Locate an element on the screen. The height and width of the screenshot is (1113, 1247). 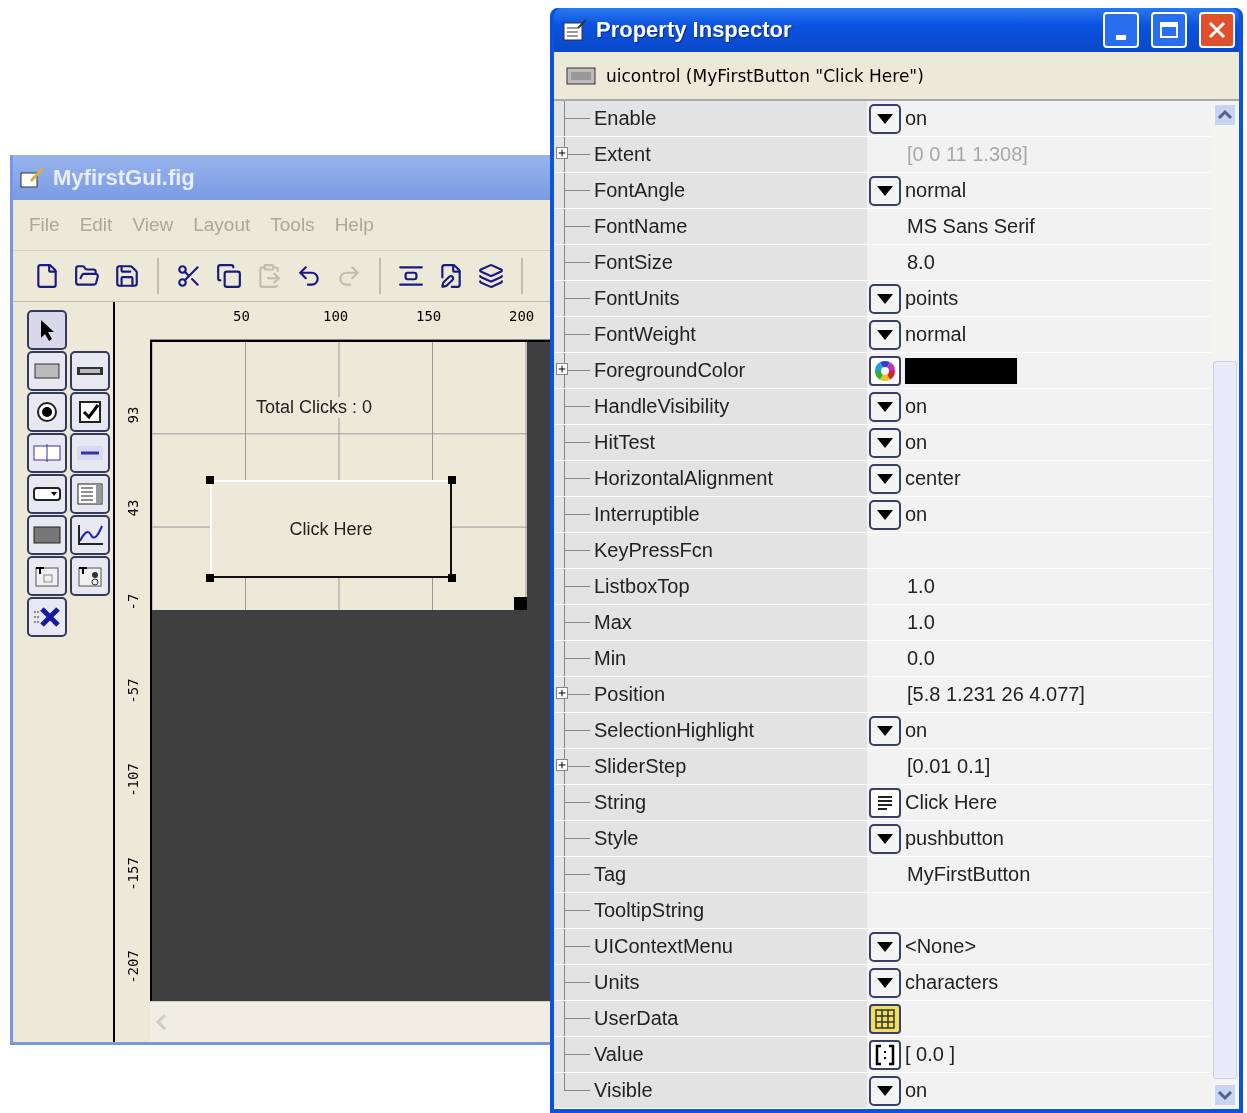
property-value: center is located at coordinates (933, 478).